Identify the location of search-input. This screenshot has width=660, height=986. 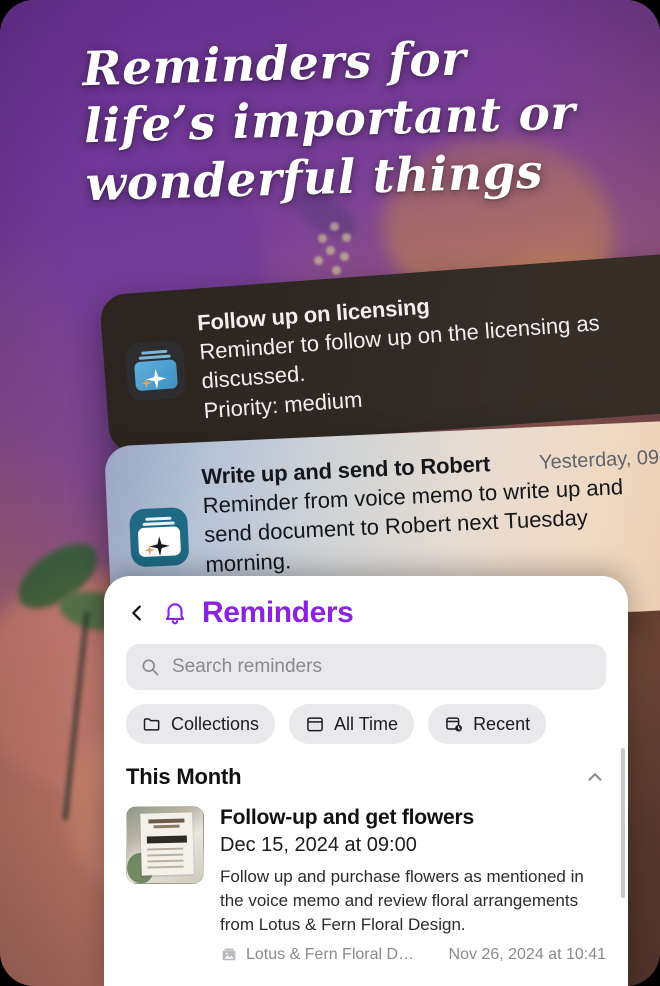
(382, 667).